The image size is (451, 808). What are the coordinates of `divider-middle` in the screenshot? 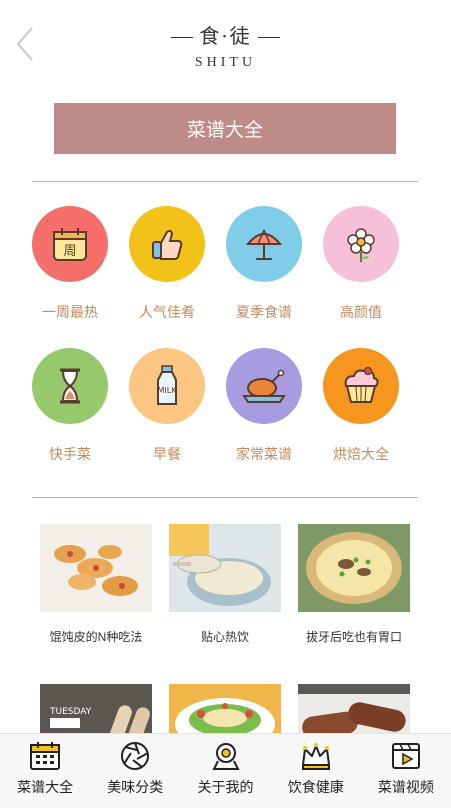 It's located at (225, 497).